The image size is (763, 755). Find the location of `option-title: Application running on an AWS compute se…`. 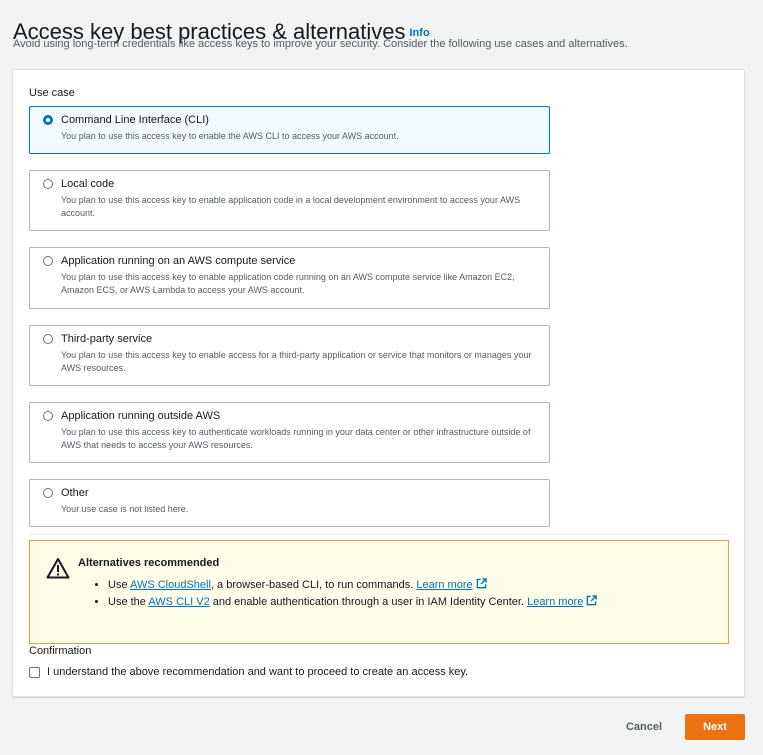

option-title: Application running on an AWS compute se… is located at coordinates (178, 261).